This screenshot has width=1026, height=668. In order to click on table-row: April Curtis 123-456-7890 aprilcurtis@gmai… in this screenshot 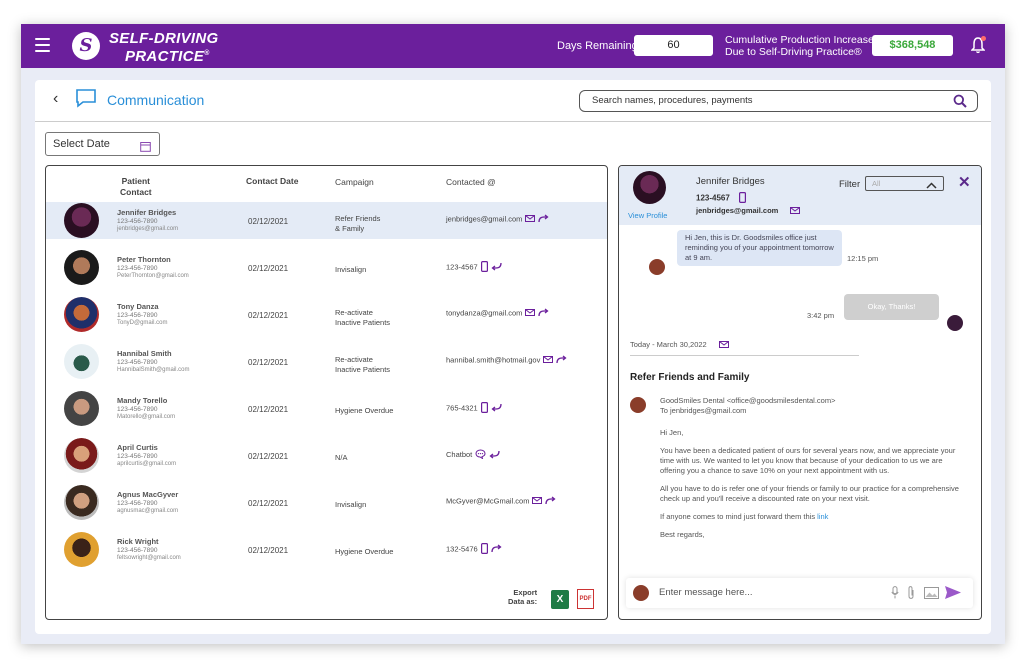, I will do `click(326, 455)`.